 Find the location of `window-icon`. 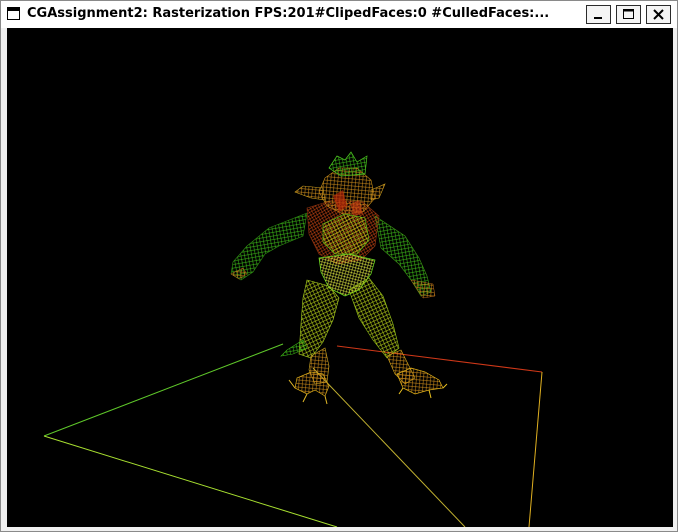

window-icon is located at coordinates (13, 13).